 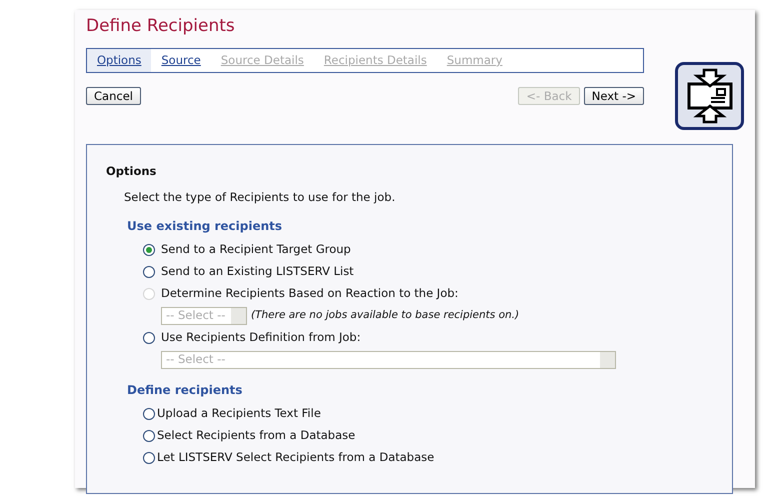 I want to click on option-label: Let LISTSERV Select Recipients from a Database, so click(x=295, y=457).